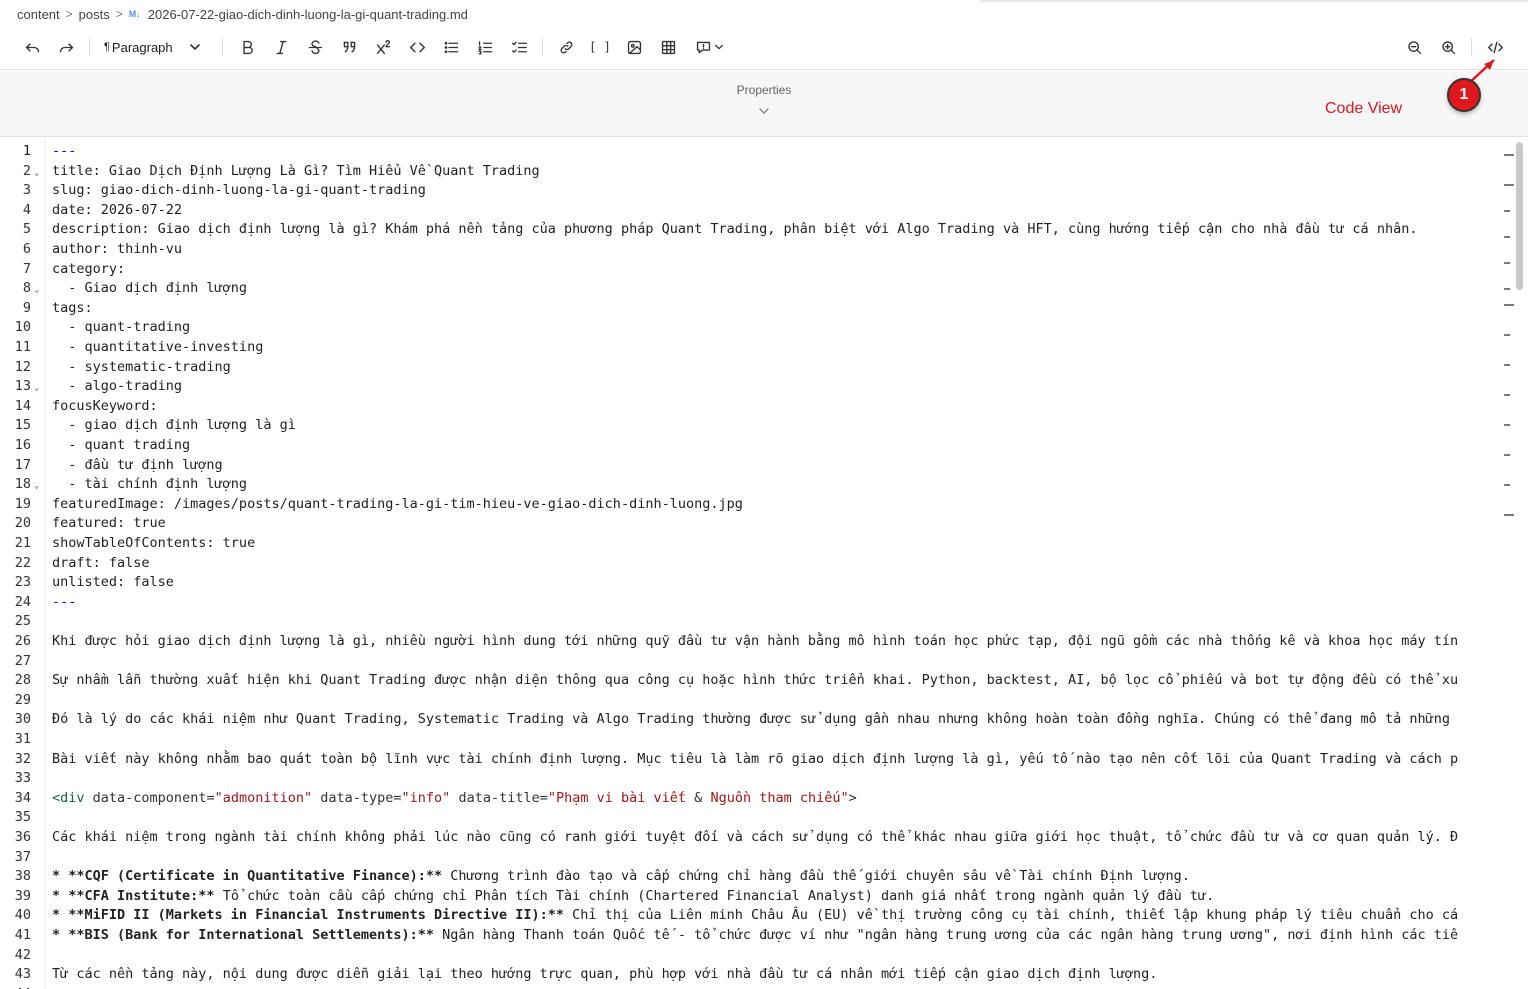 The image size is (1528, 989). Describe the element at coordinates (764, 986) in the screenshot. I see `editor-line: 44` at that location.